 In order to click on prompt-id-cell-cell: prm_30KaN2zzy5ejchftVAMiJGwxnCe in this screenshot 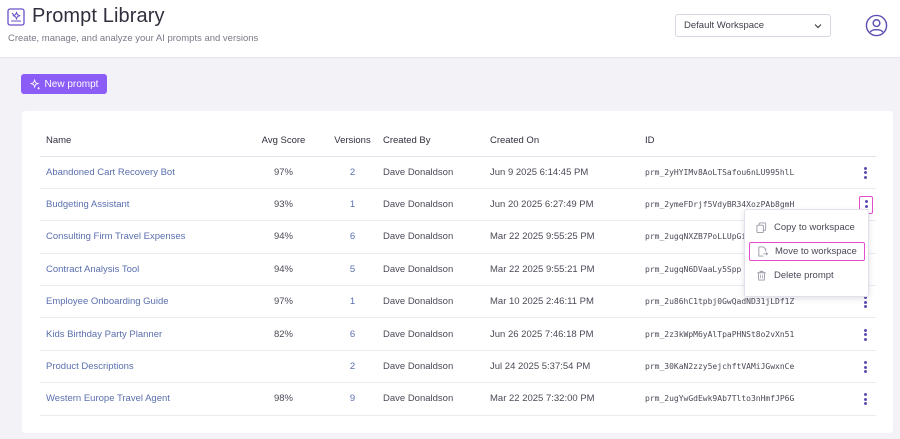, I will do `click(750, 367)`.